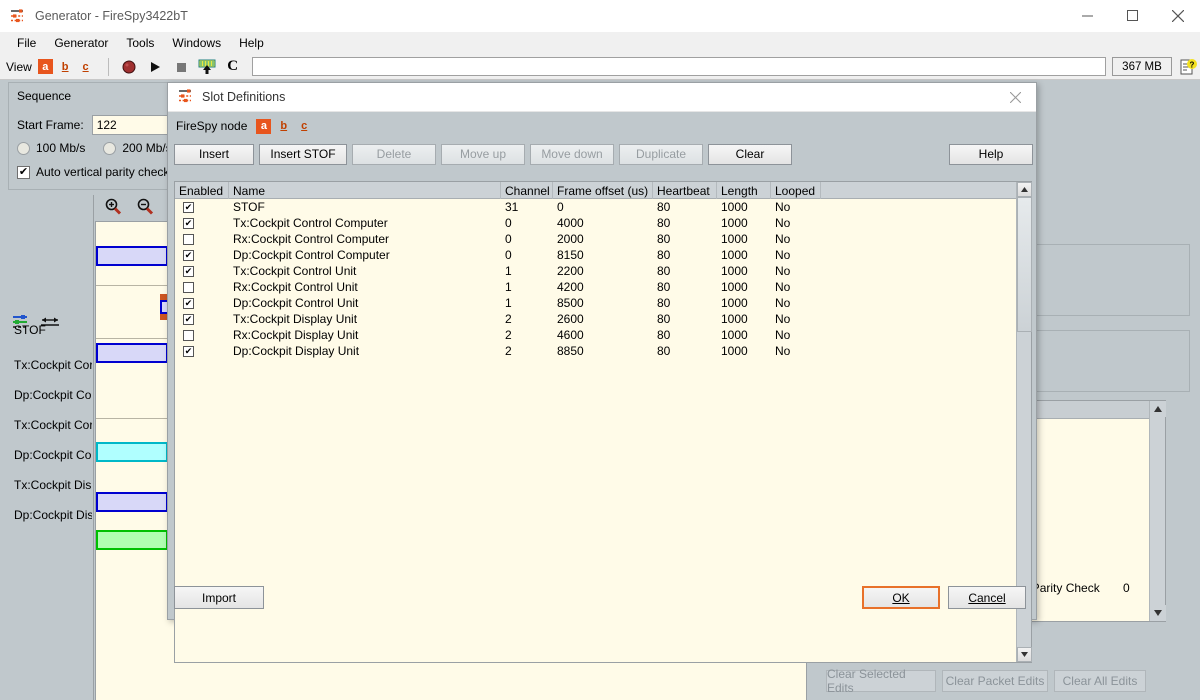 This screenshot has width=1200, height=700. Describe the element at coordinates (1087, 16) in the screenshot. I see `minimize-button` at that location.